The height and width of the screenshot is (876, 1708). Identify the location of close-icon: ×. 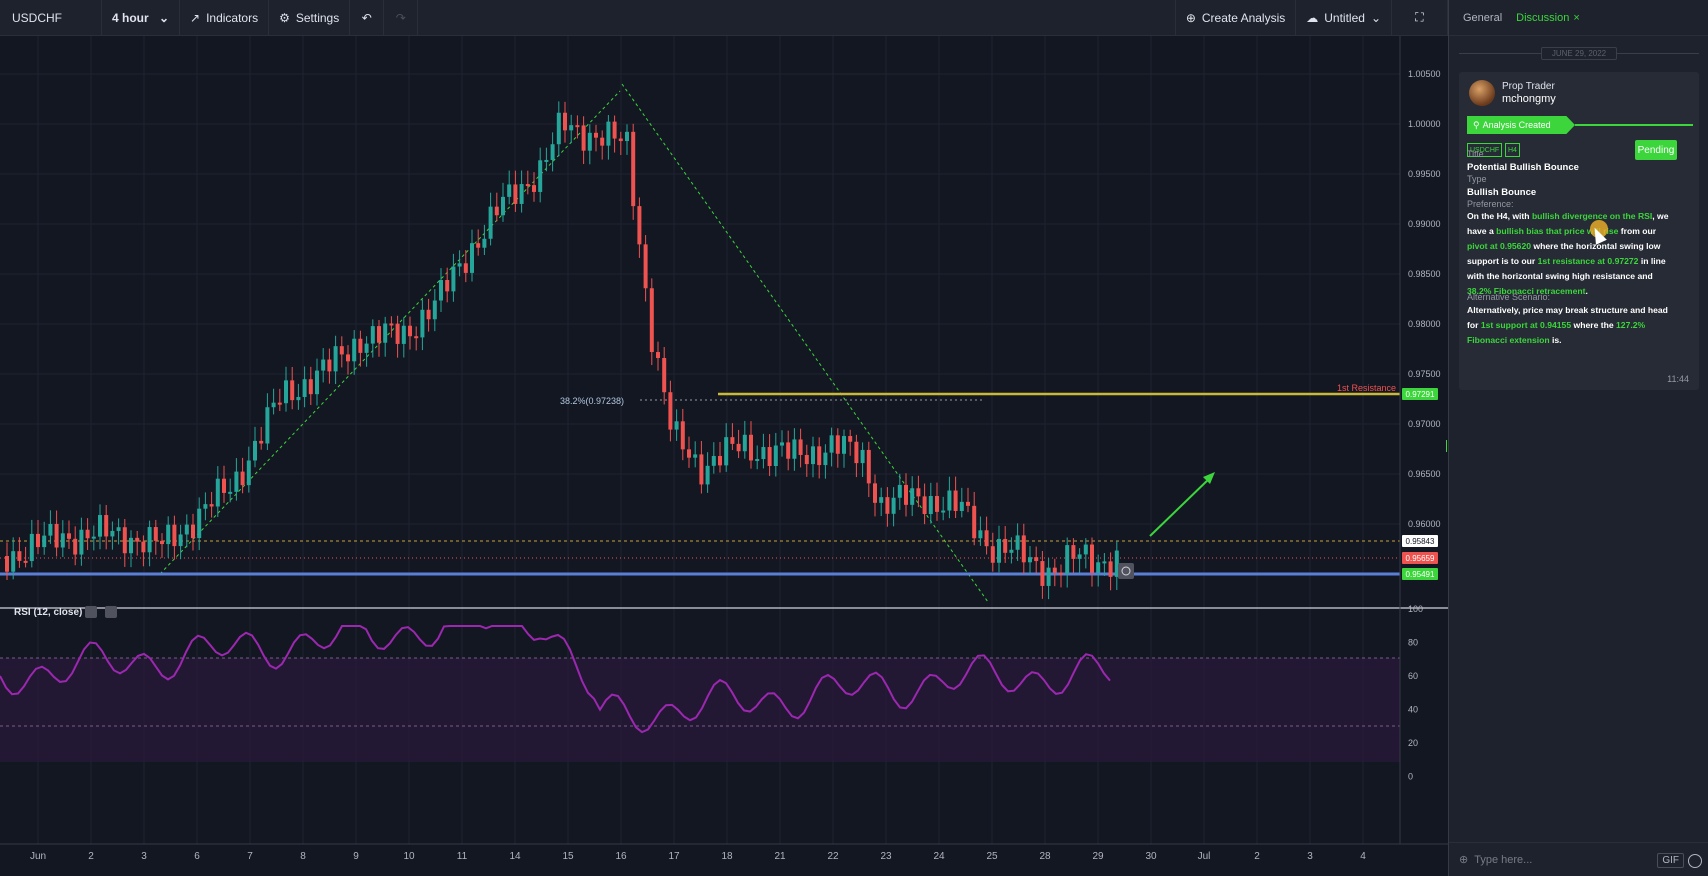
(1576, 18).